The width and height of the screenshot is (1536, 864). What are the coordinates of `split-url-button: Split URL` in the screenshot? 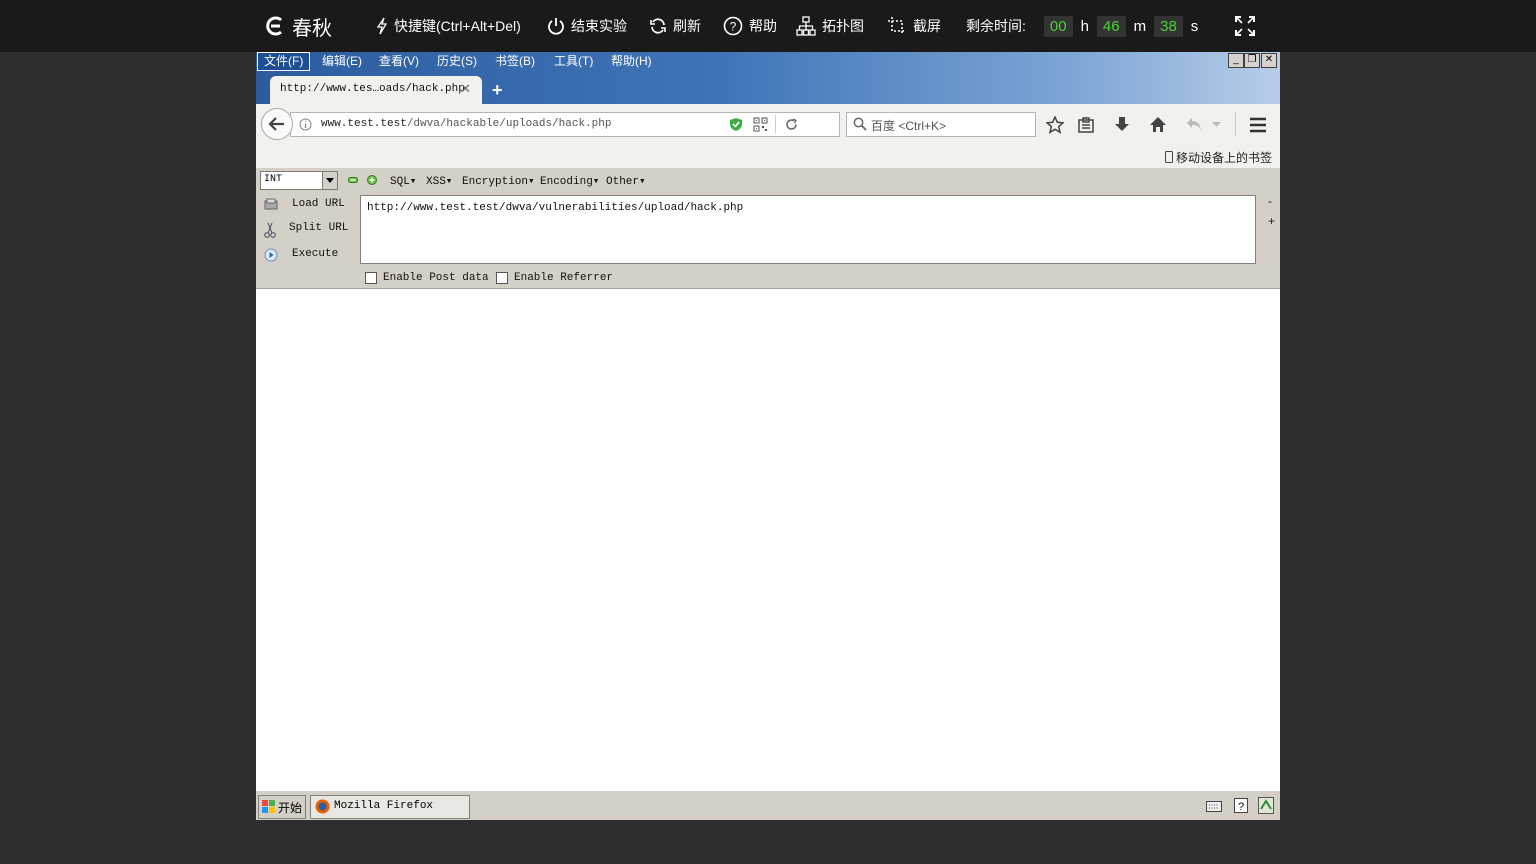 It's located at (306, 231).